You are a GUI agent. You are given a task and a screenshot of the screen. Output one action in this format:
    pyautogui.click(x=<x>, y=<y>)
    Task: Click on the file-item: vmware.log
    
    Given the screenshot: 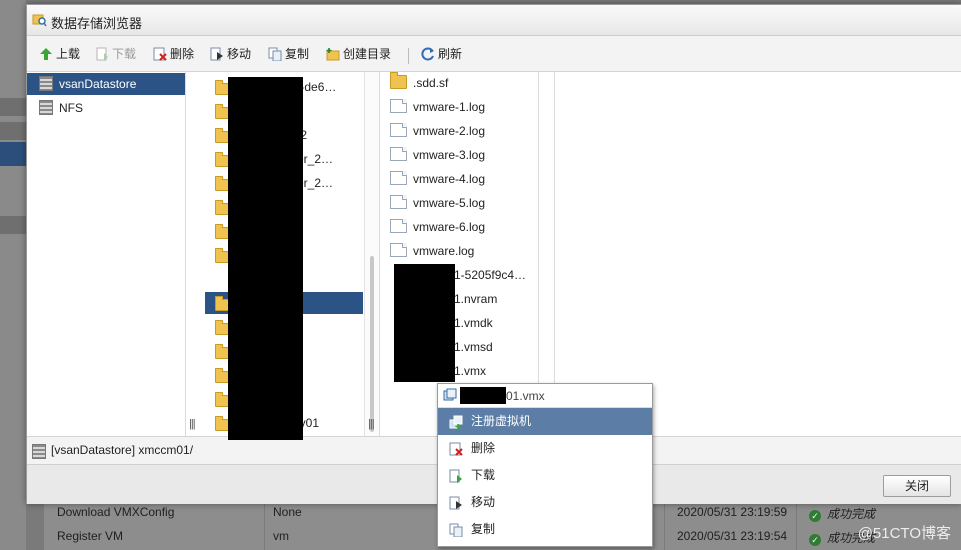 What is the action you would take?
    pyautogui.click(x=432, y=251)
    